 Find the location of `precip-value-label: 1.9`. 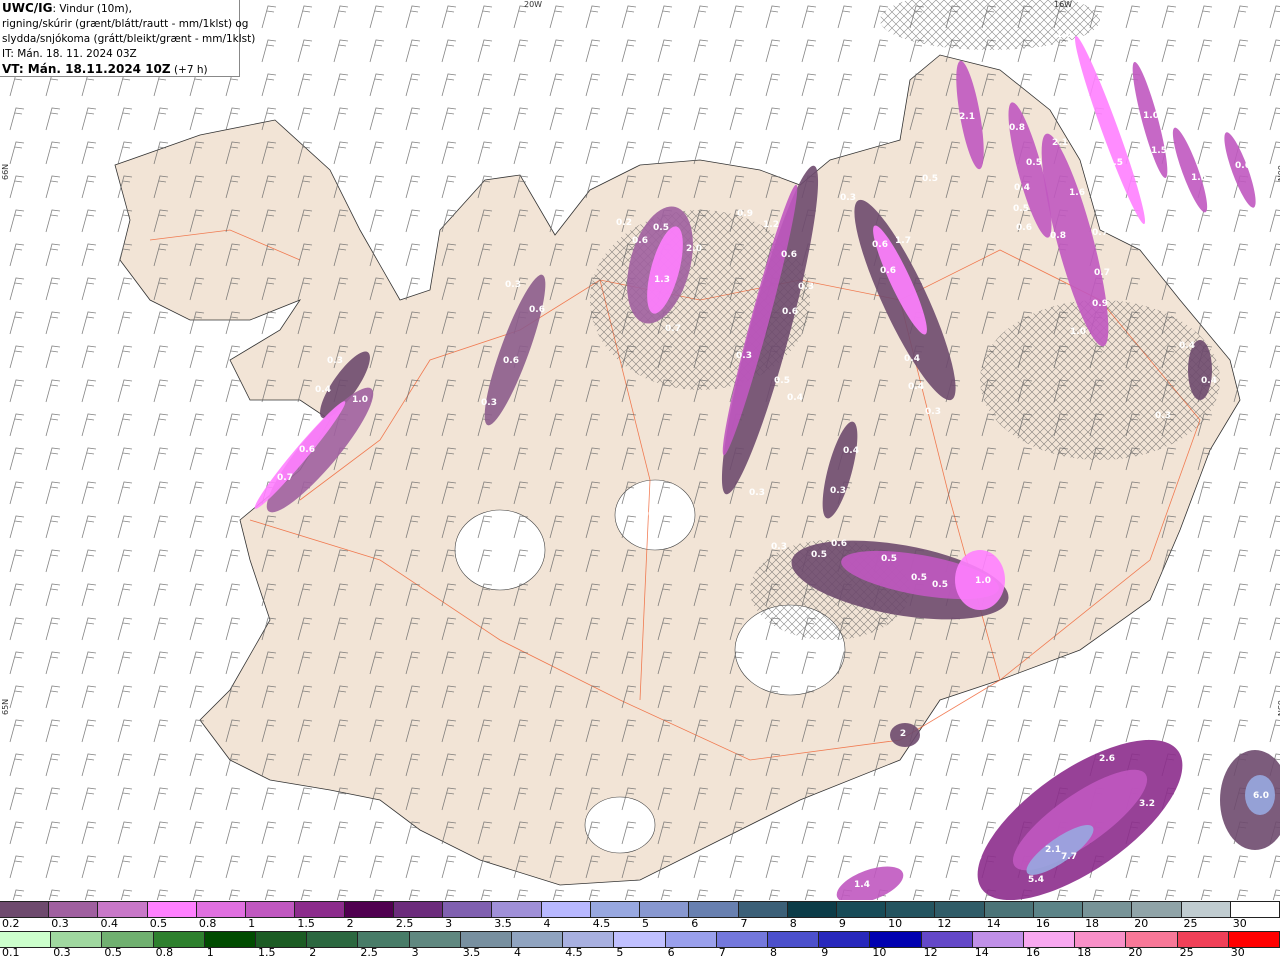

precip-value-label: 1.9 is located at coordinates (974, 858).